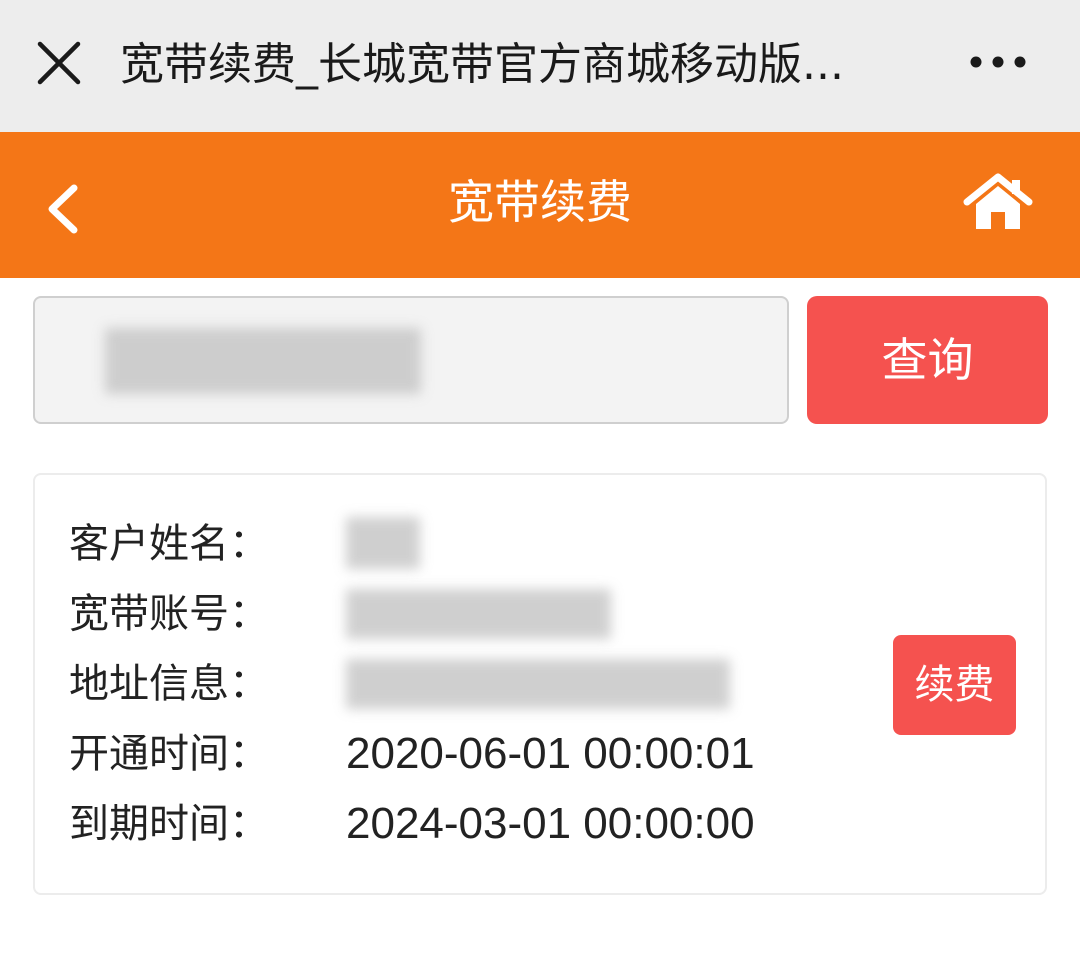 This screenshot has width=1080, height=954. Describe the element at coordinates (540, 202) in the screenshot. I see `nav-title: 宽带续费` at that location.